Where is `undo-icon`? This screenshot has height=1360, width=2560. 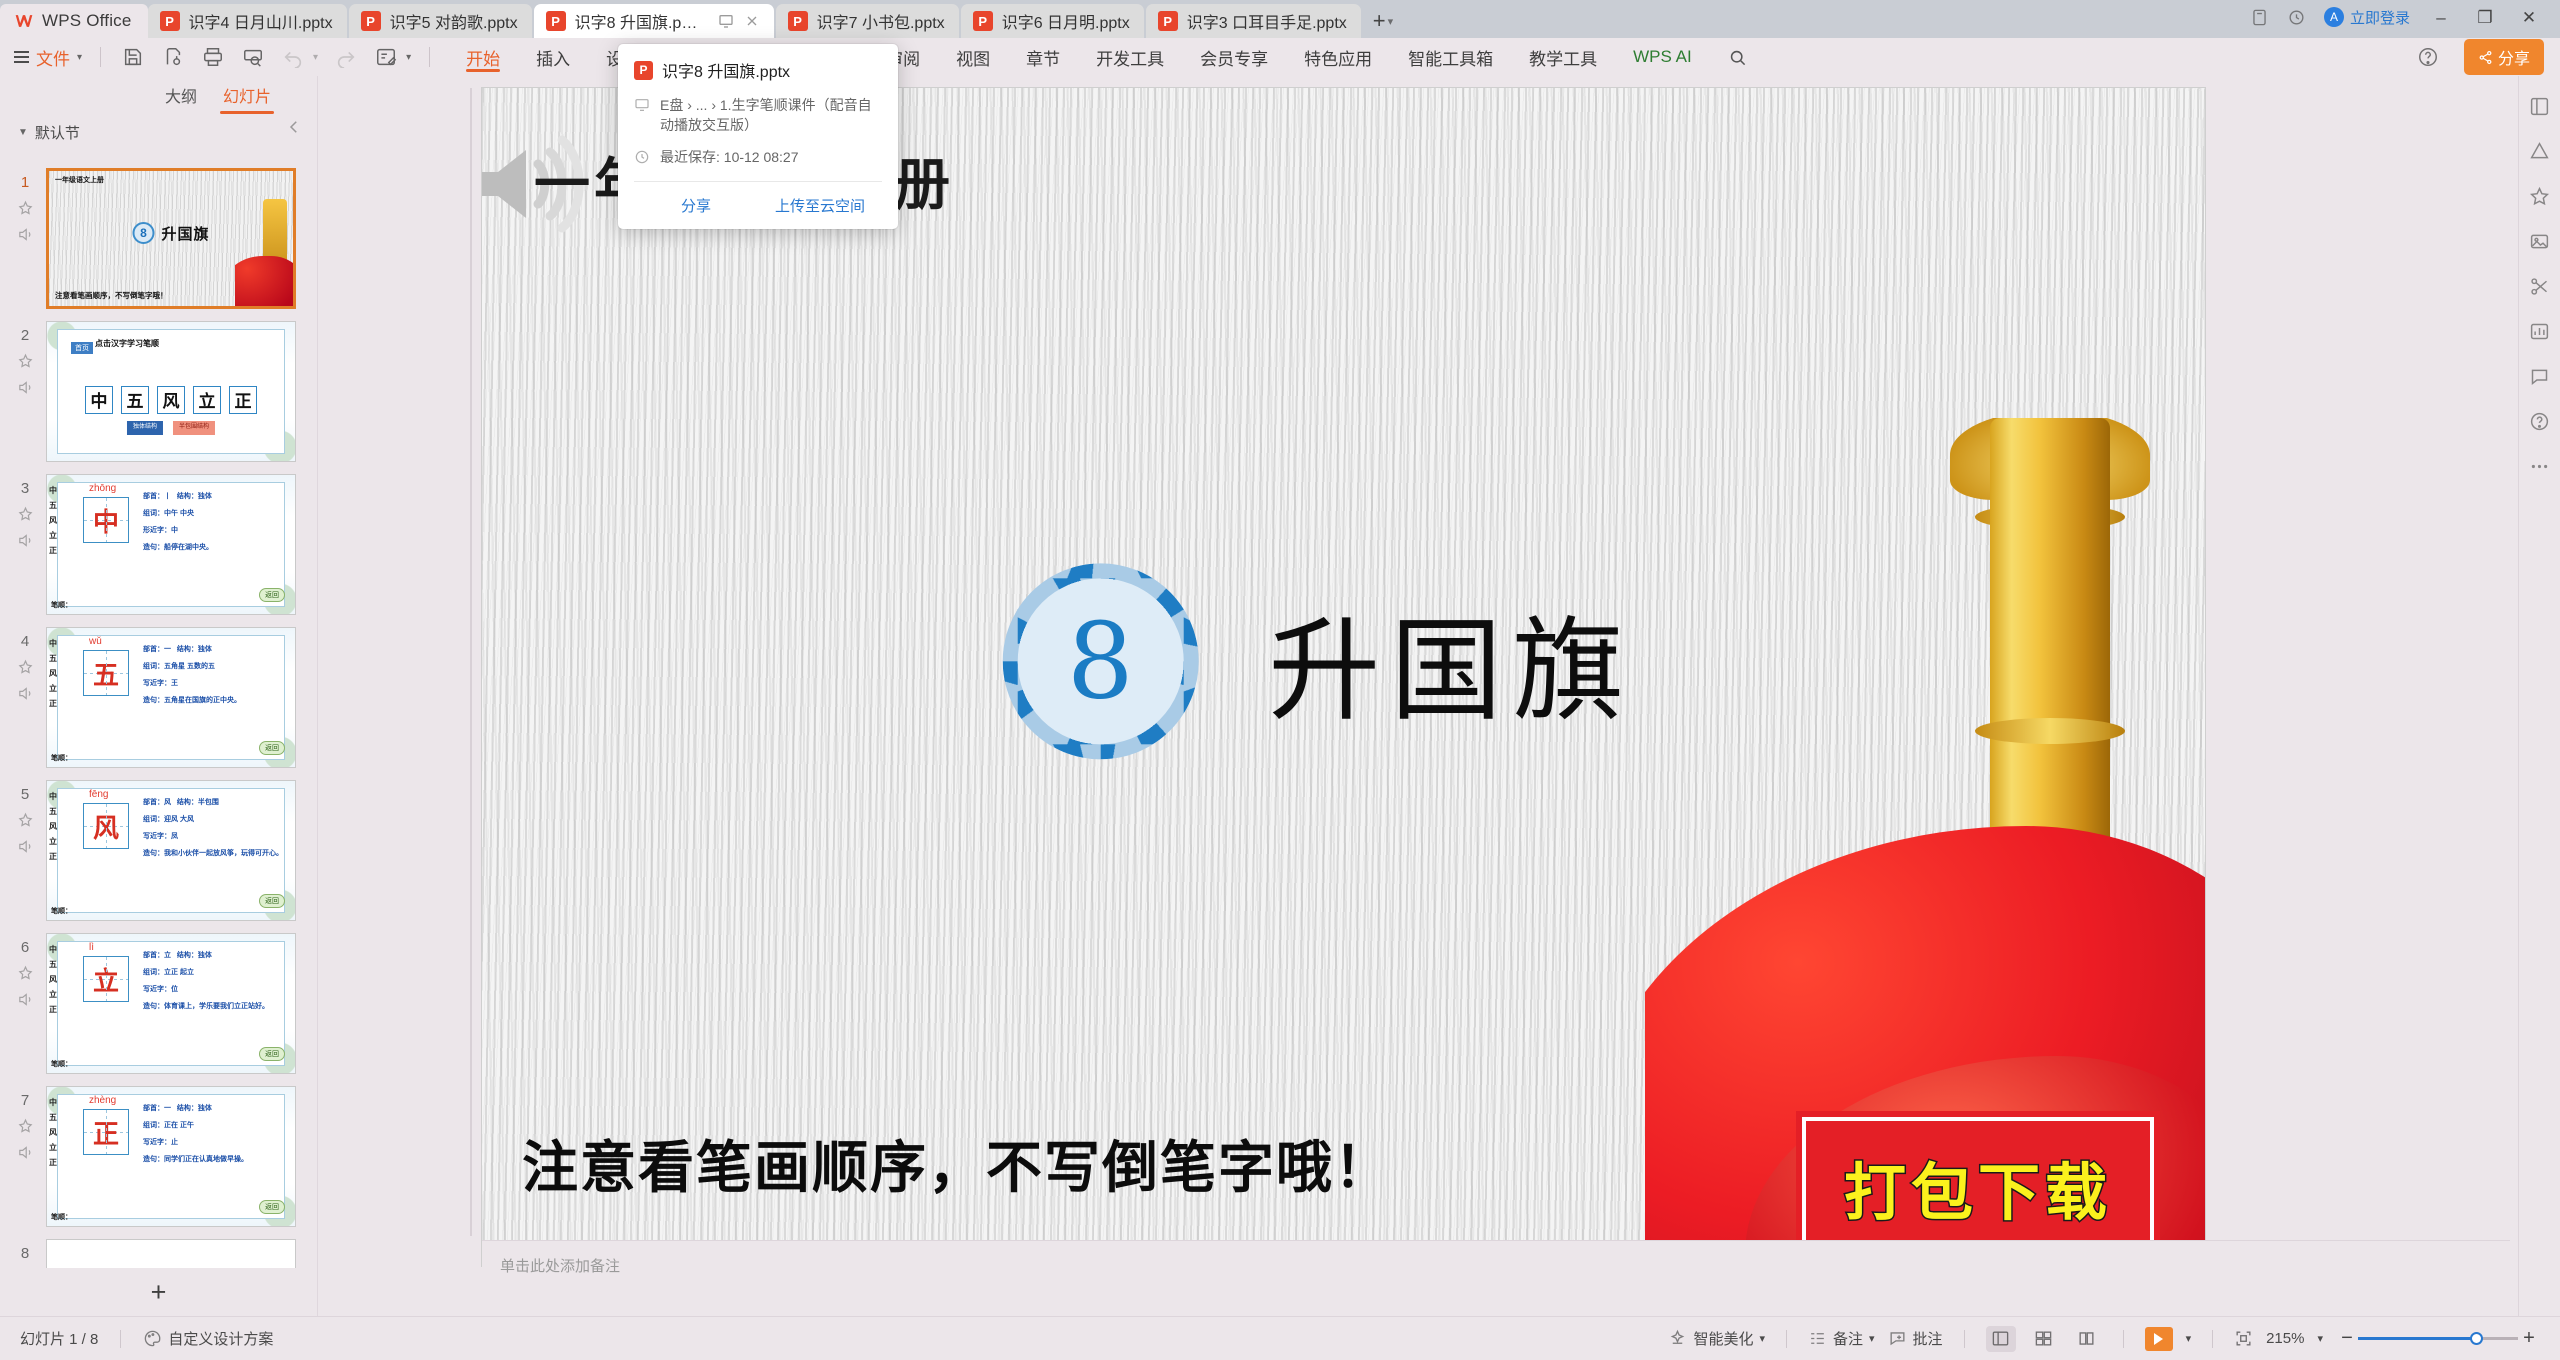 undo-icon is located at coordinates (293, 57).